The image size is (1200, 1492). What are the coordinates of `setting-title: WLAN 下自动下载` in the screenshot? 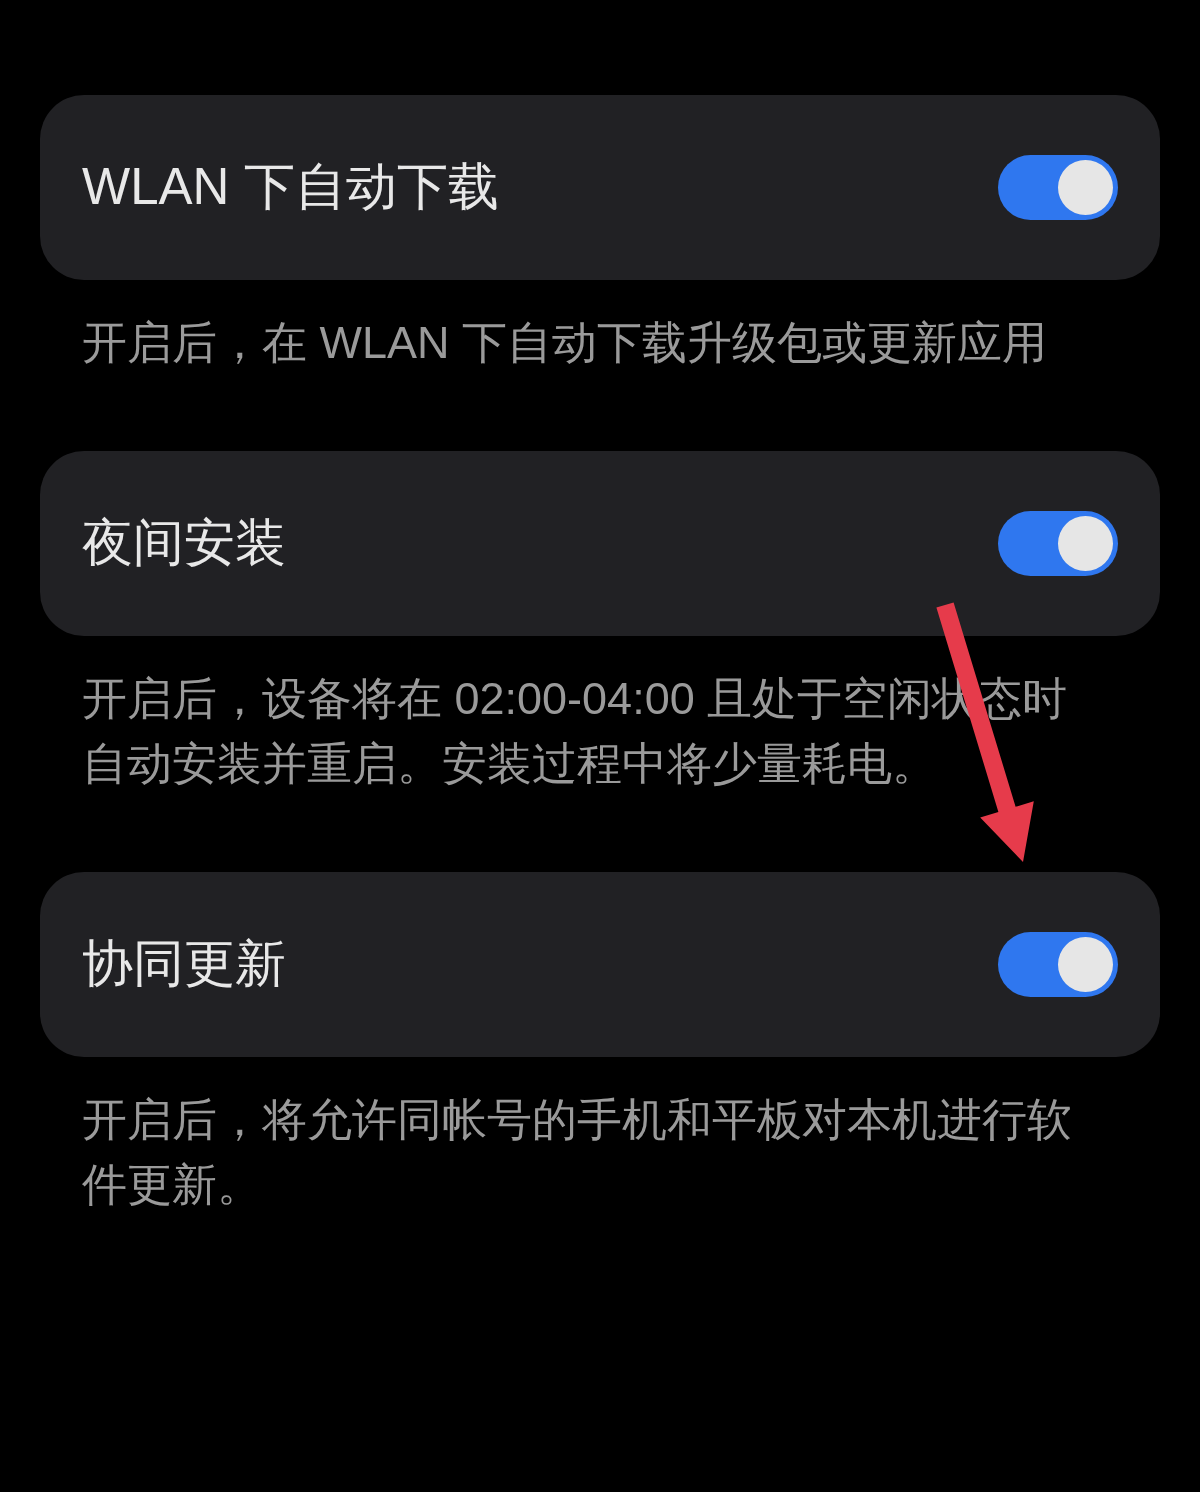 It's located at (290, 187).